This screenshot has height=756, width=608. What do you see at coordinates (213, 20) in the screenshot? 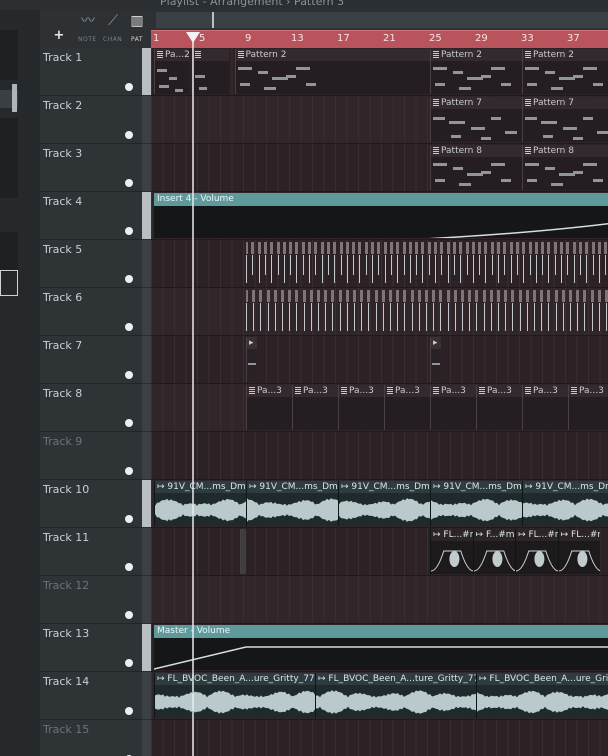
I see `scrollbar-thumb` at bounding box center [213, 20].